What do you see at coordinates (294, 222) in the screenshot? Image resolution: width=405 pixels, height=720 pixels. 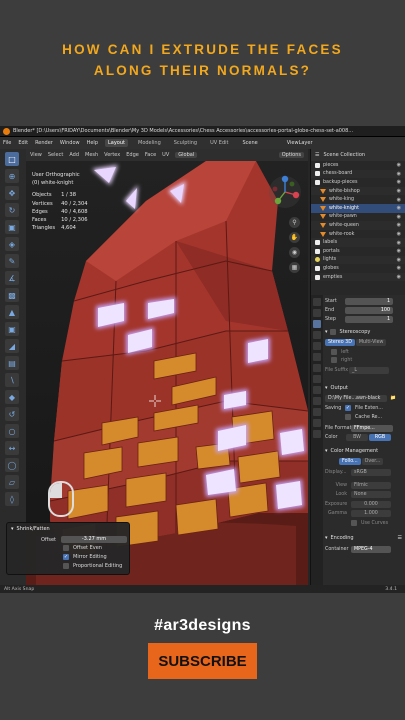 I see `zoom-icon: ⚲` at bounding box center [294, 222].